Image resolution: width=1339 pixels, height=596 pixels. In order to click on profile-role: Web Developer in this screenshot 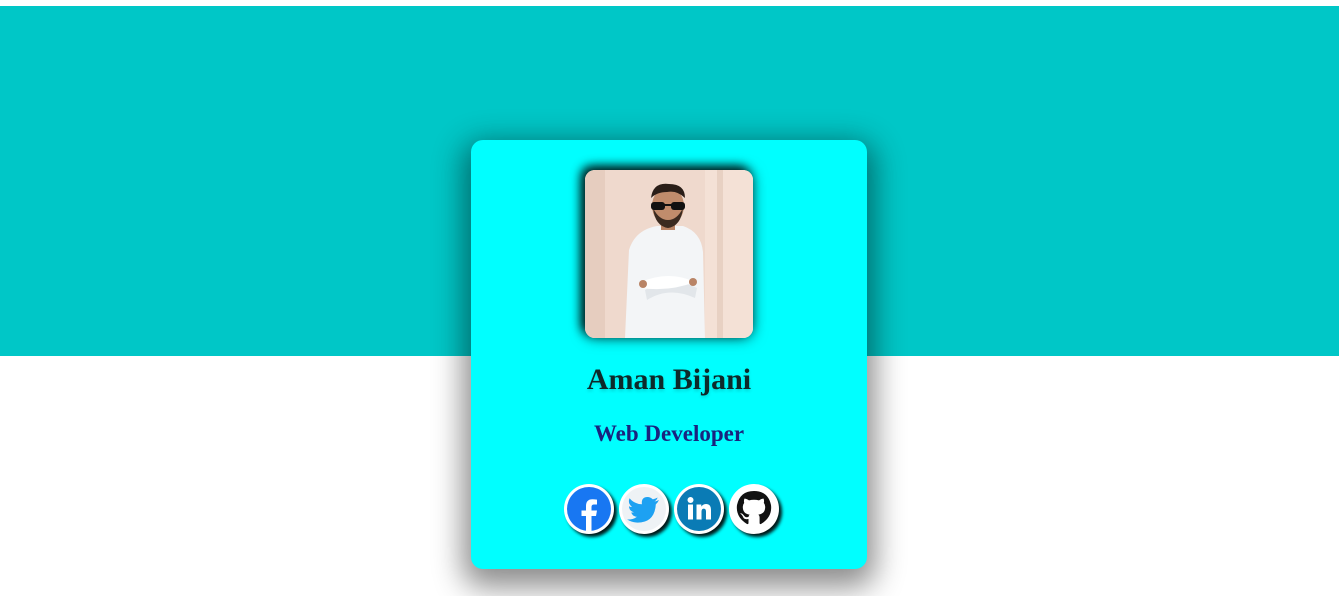, I will do `click(669, 433)`.